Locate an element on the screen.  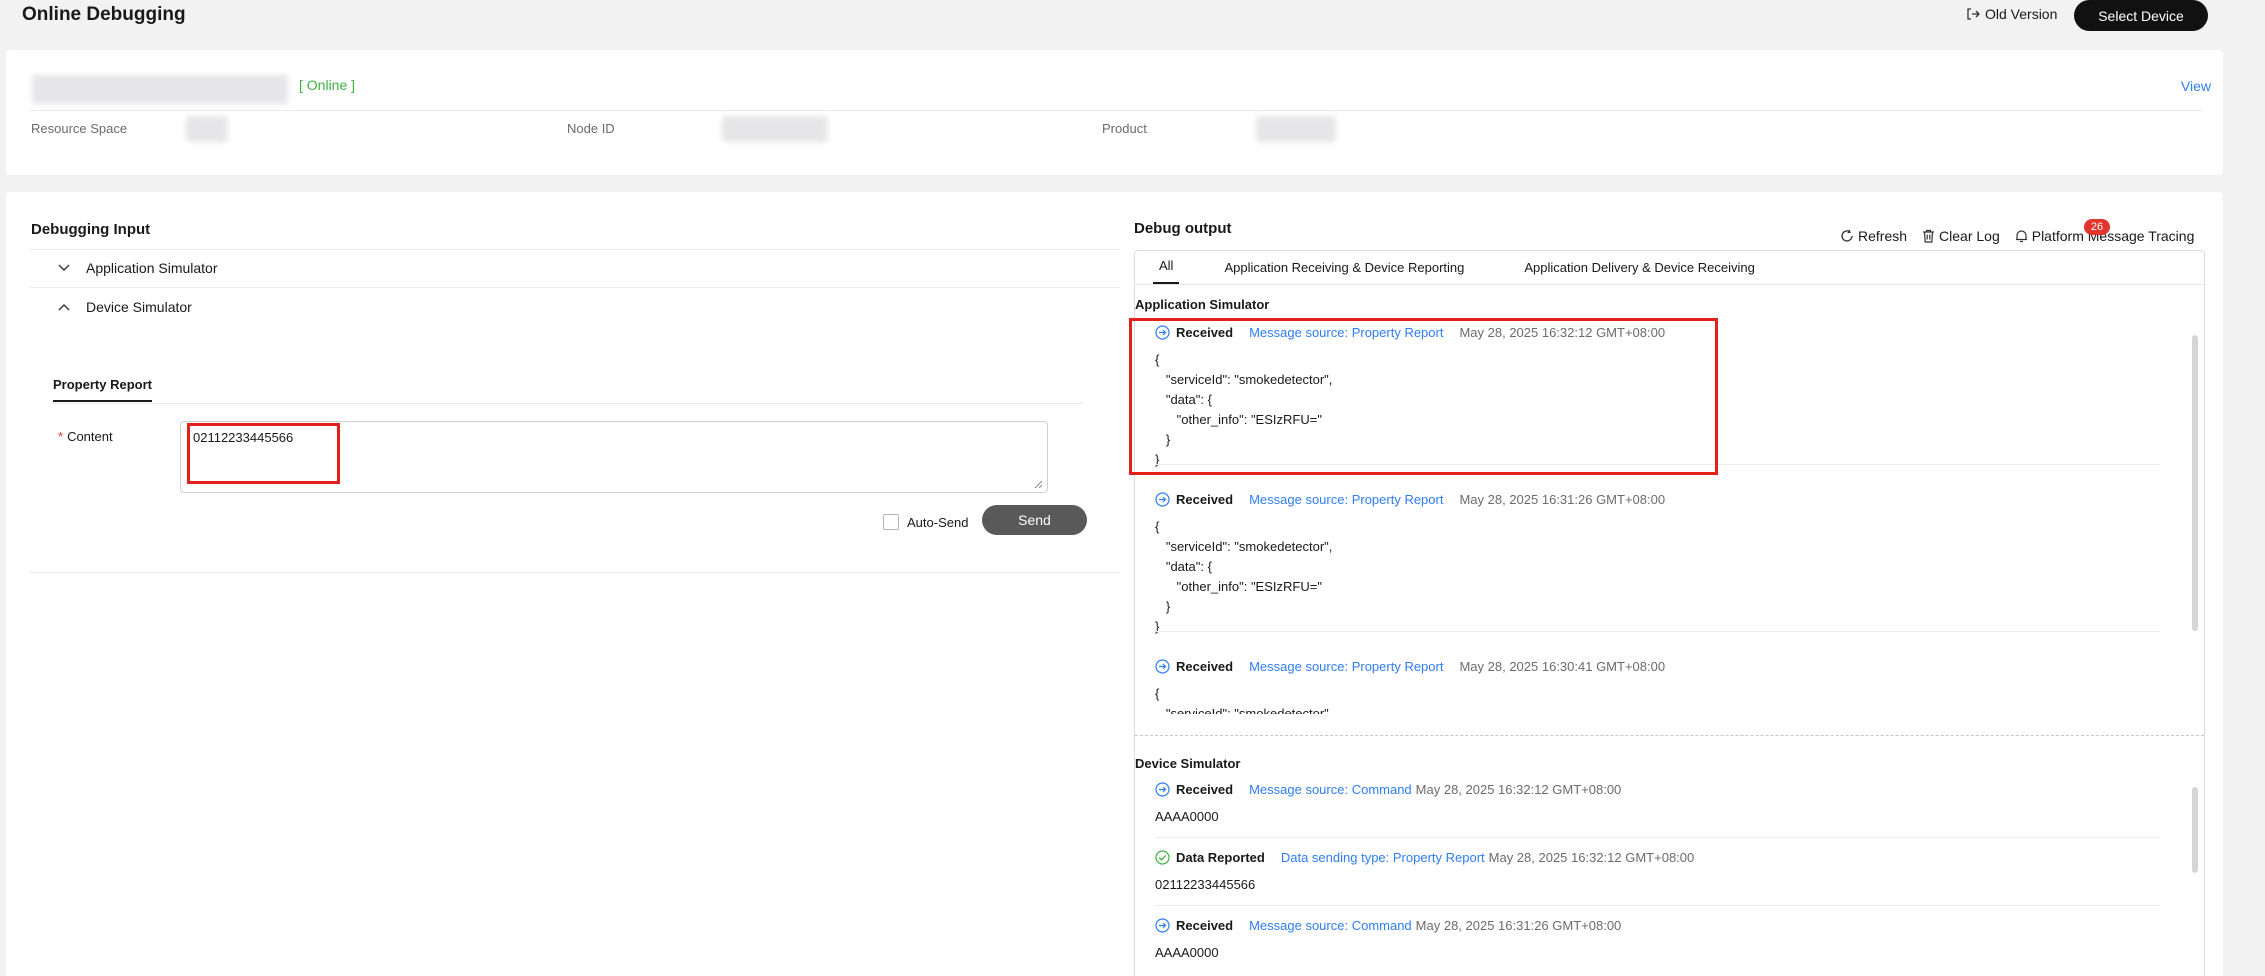
node-id-label: Node ID is located at coordinates (591, 128).